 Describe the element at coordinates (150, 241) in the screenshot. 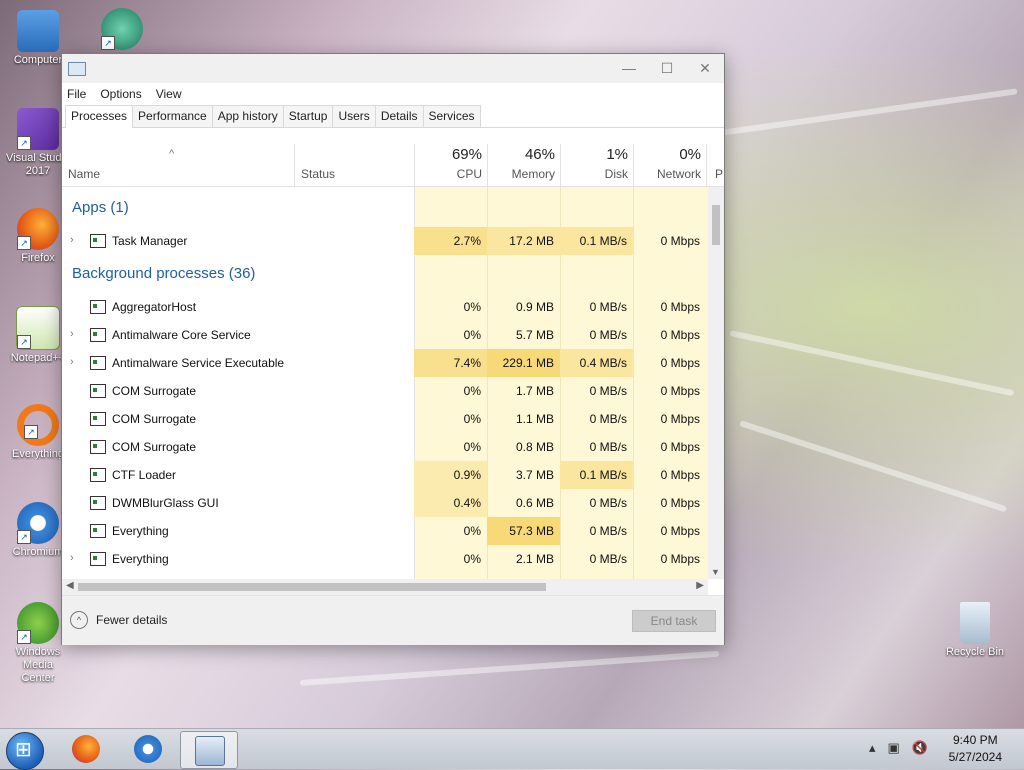

I see `process-name: Task Manager` at that location.